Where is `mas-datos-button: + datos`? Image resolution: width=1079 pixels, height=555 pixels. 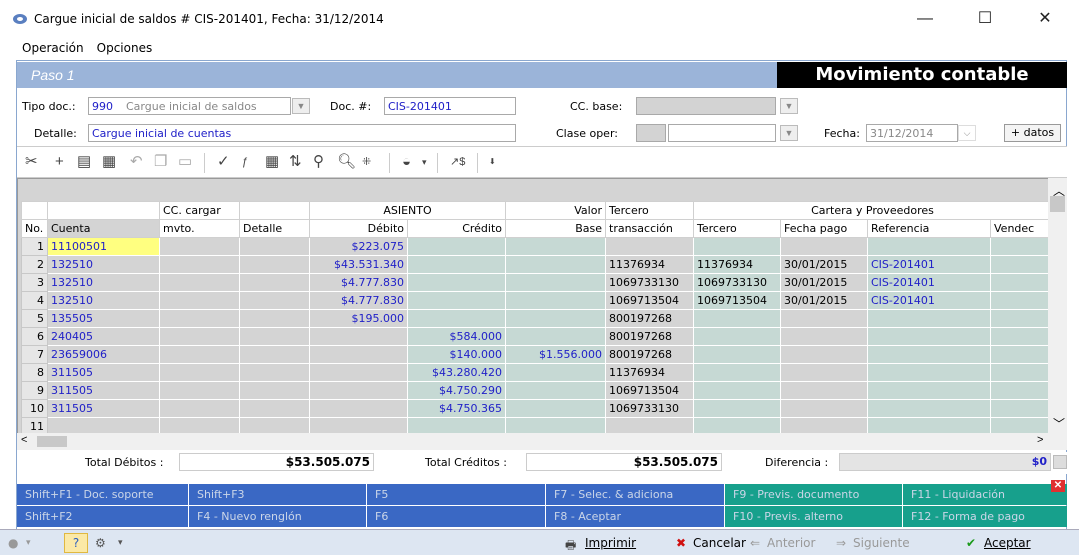 mas-datos-button: + datos is located at coordinates (1032, 133).